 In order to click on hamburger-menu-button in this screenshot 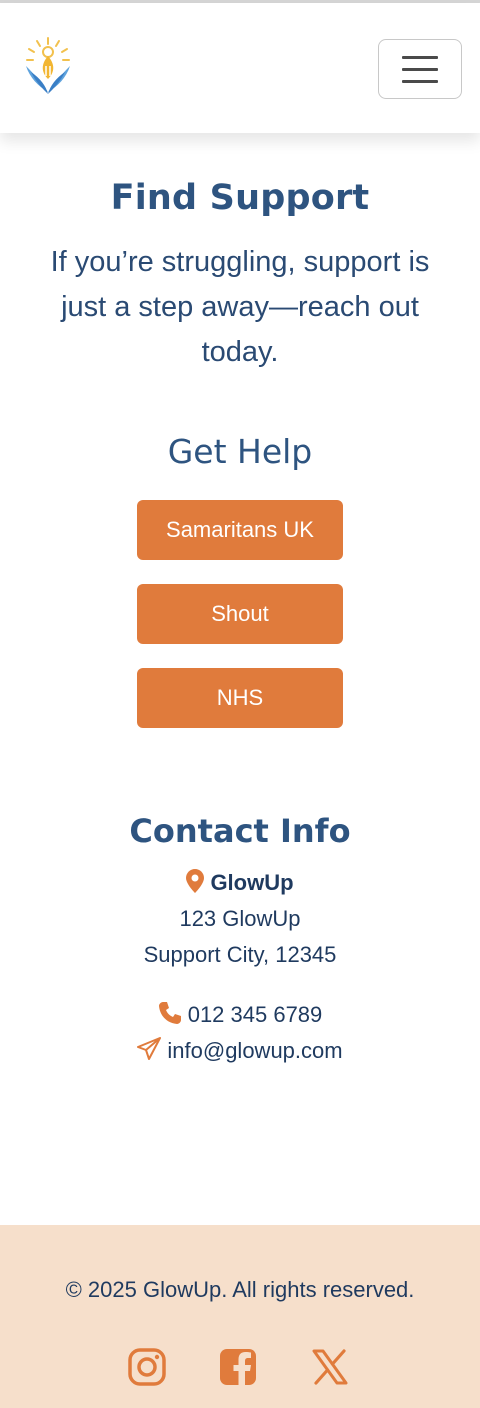, I will do `click(420, 69)`.